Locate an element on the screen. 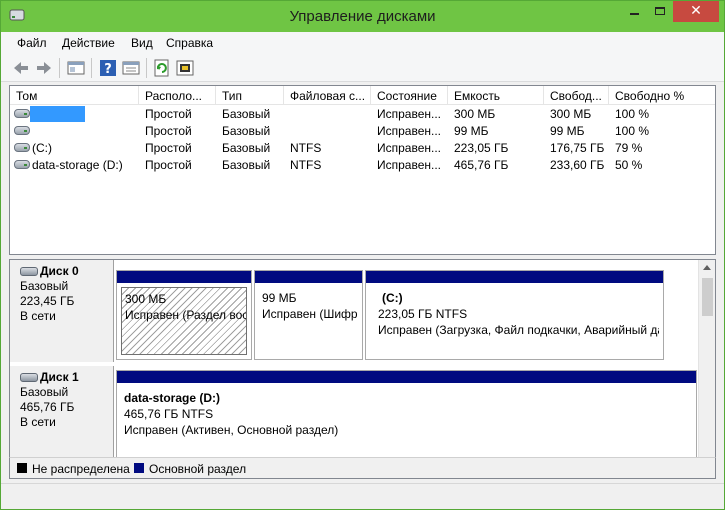 The height and width of the screenshot is (510, 725). scroll-up-icon is located at coordinates (707, 267).